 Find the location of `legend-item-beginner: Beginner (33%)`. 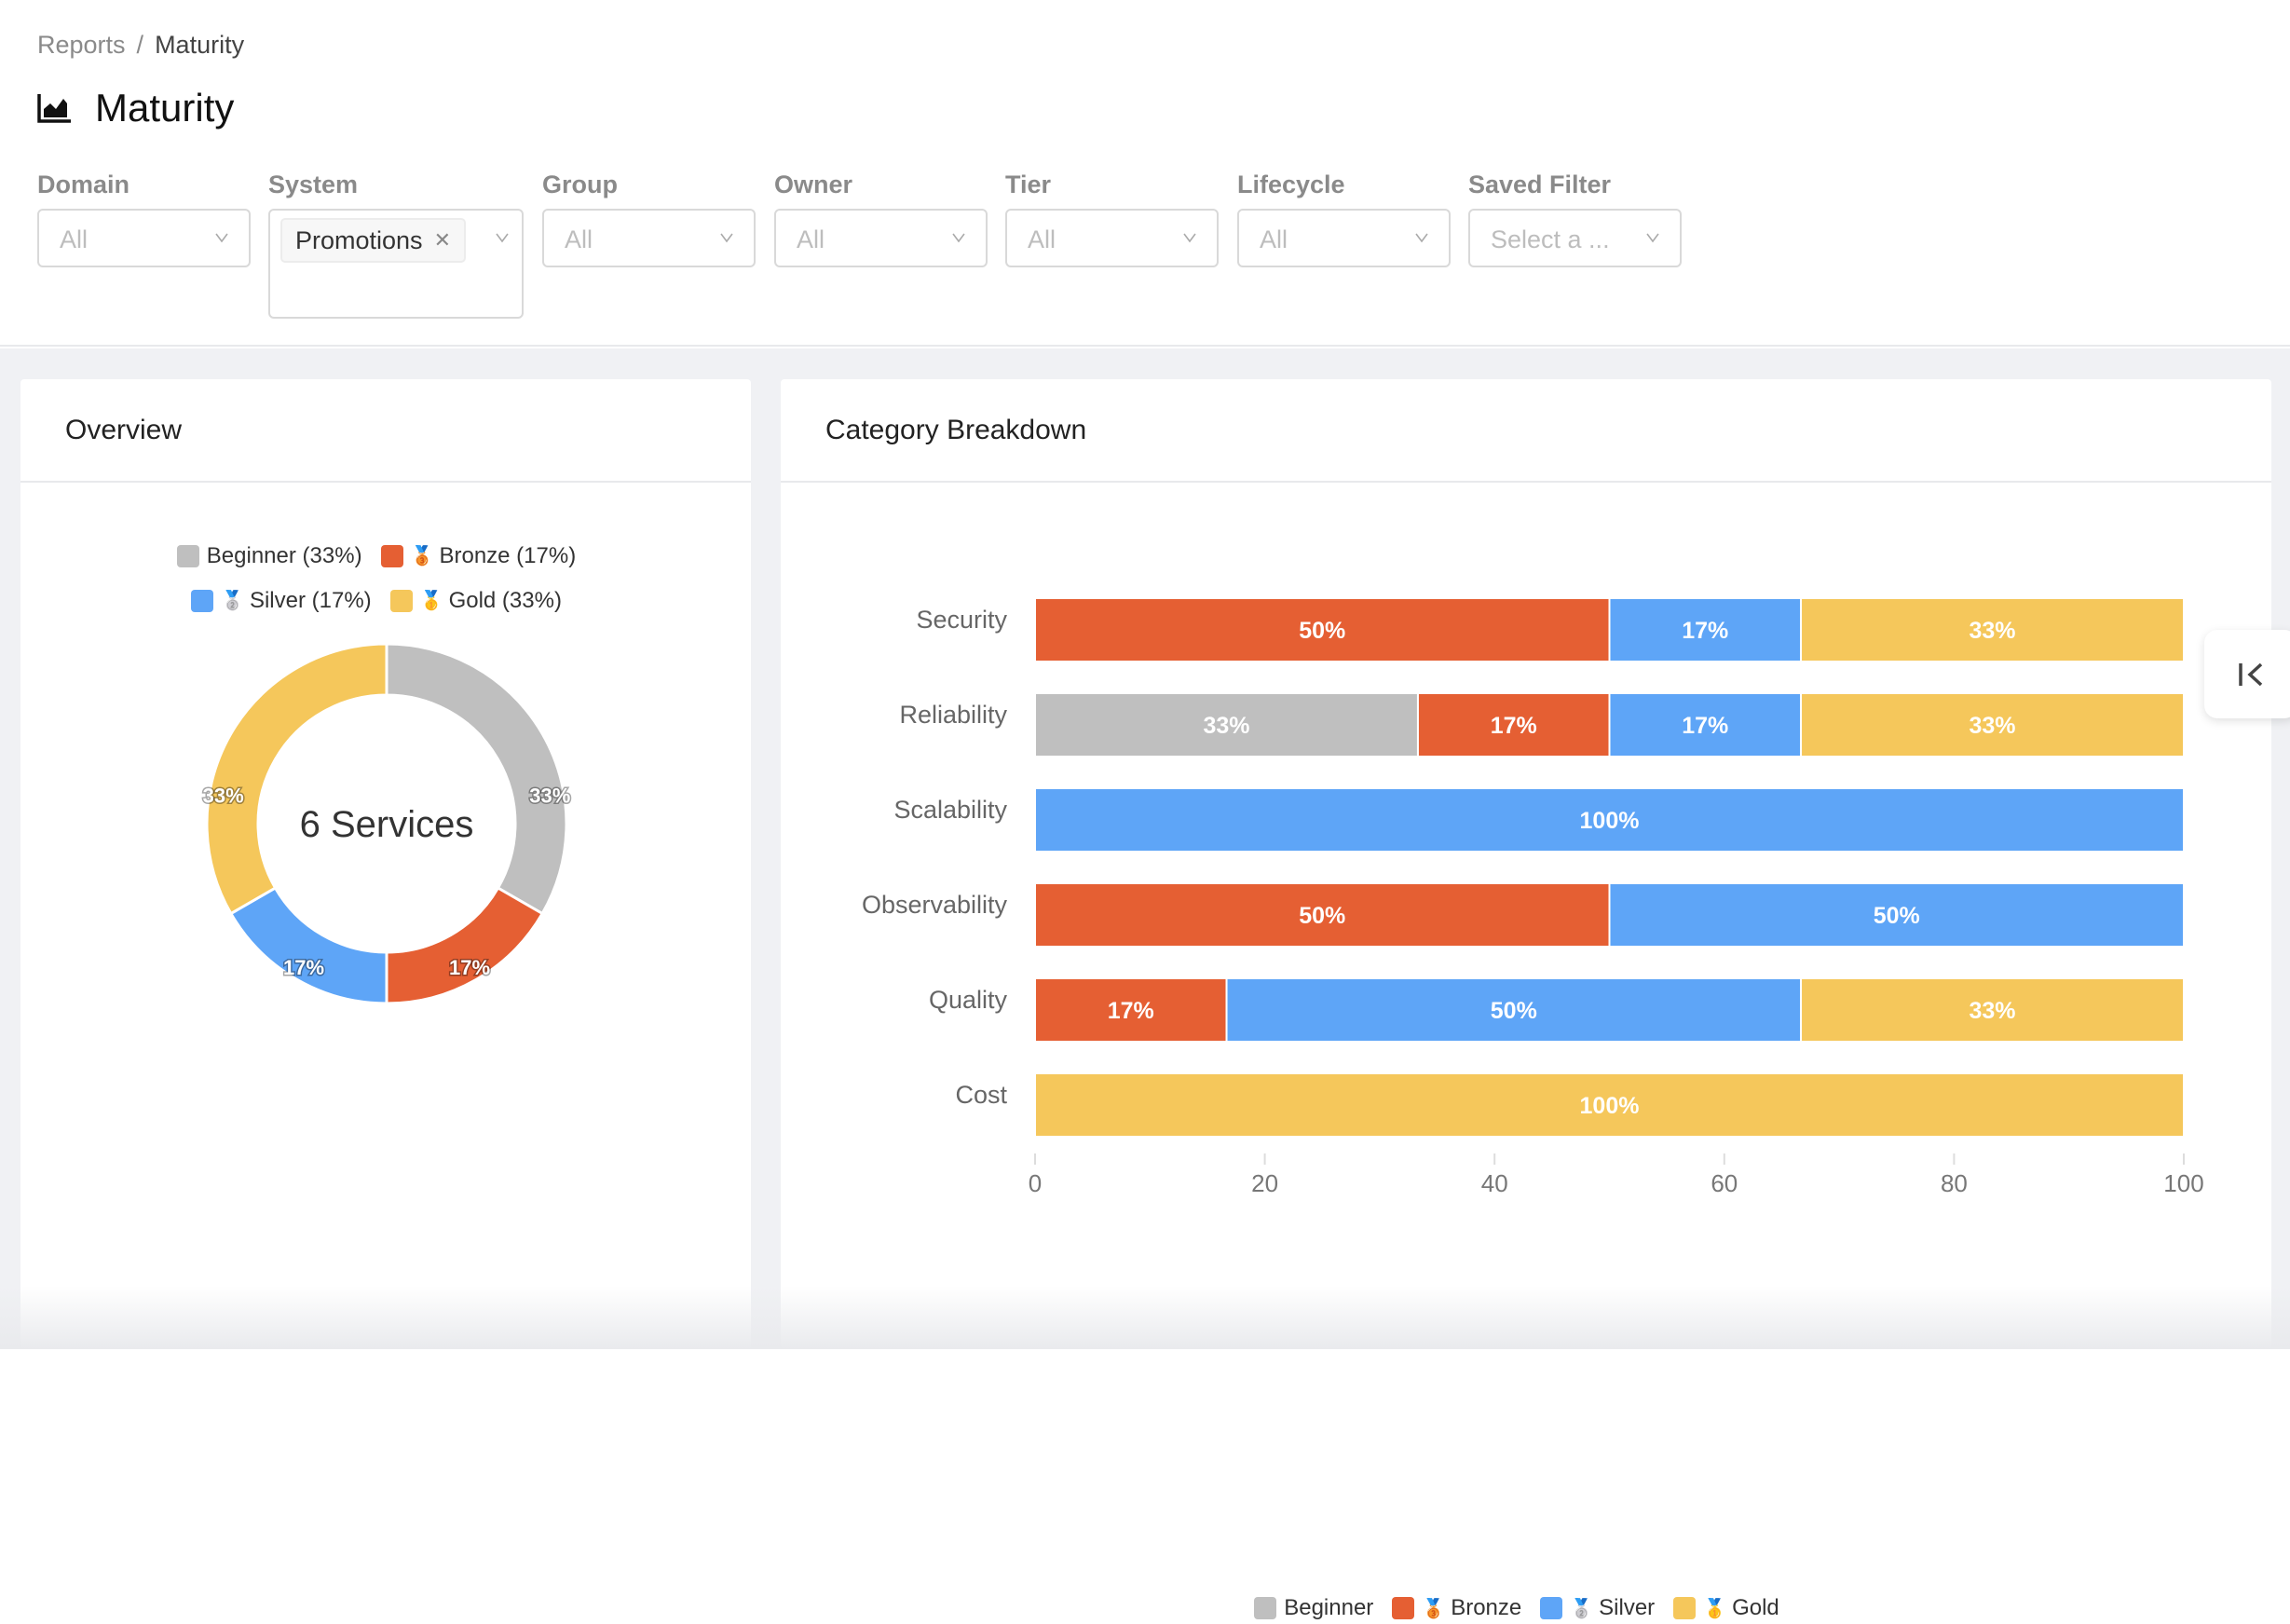

legend-item-beginner: Beginner (33%) is located at coordinates (269, 556).